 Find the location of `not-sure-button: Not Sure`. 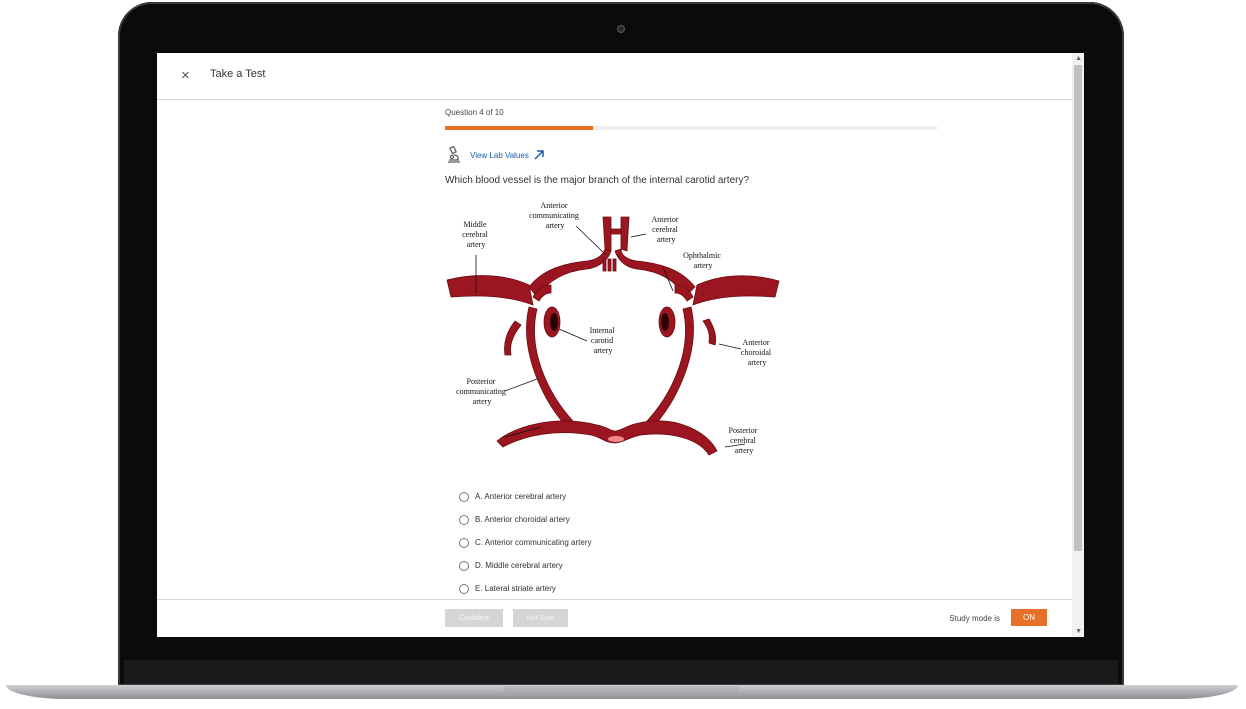

not-sure-button: Not Sure is located at coordinates (540, 618).